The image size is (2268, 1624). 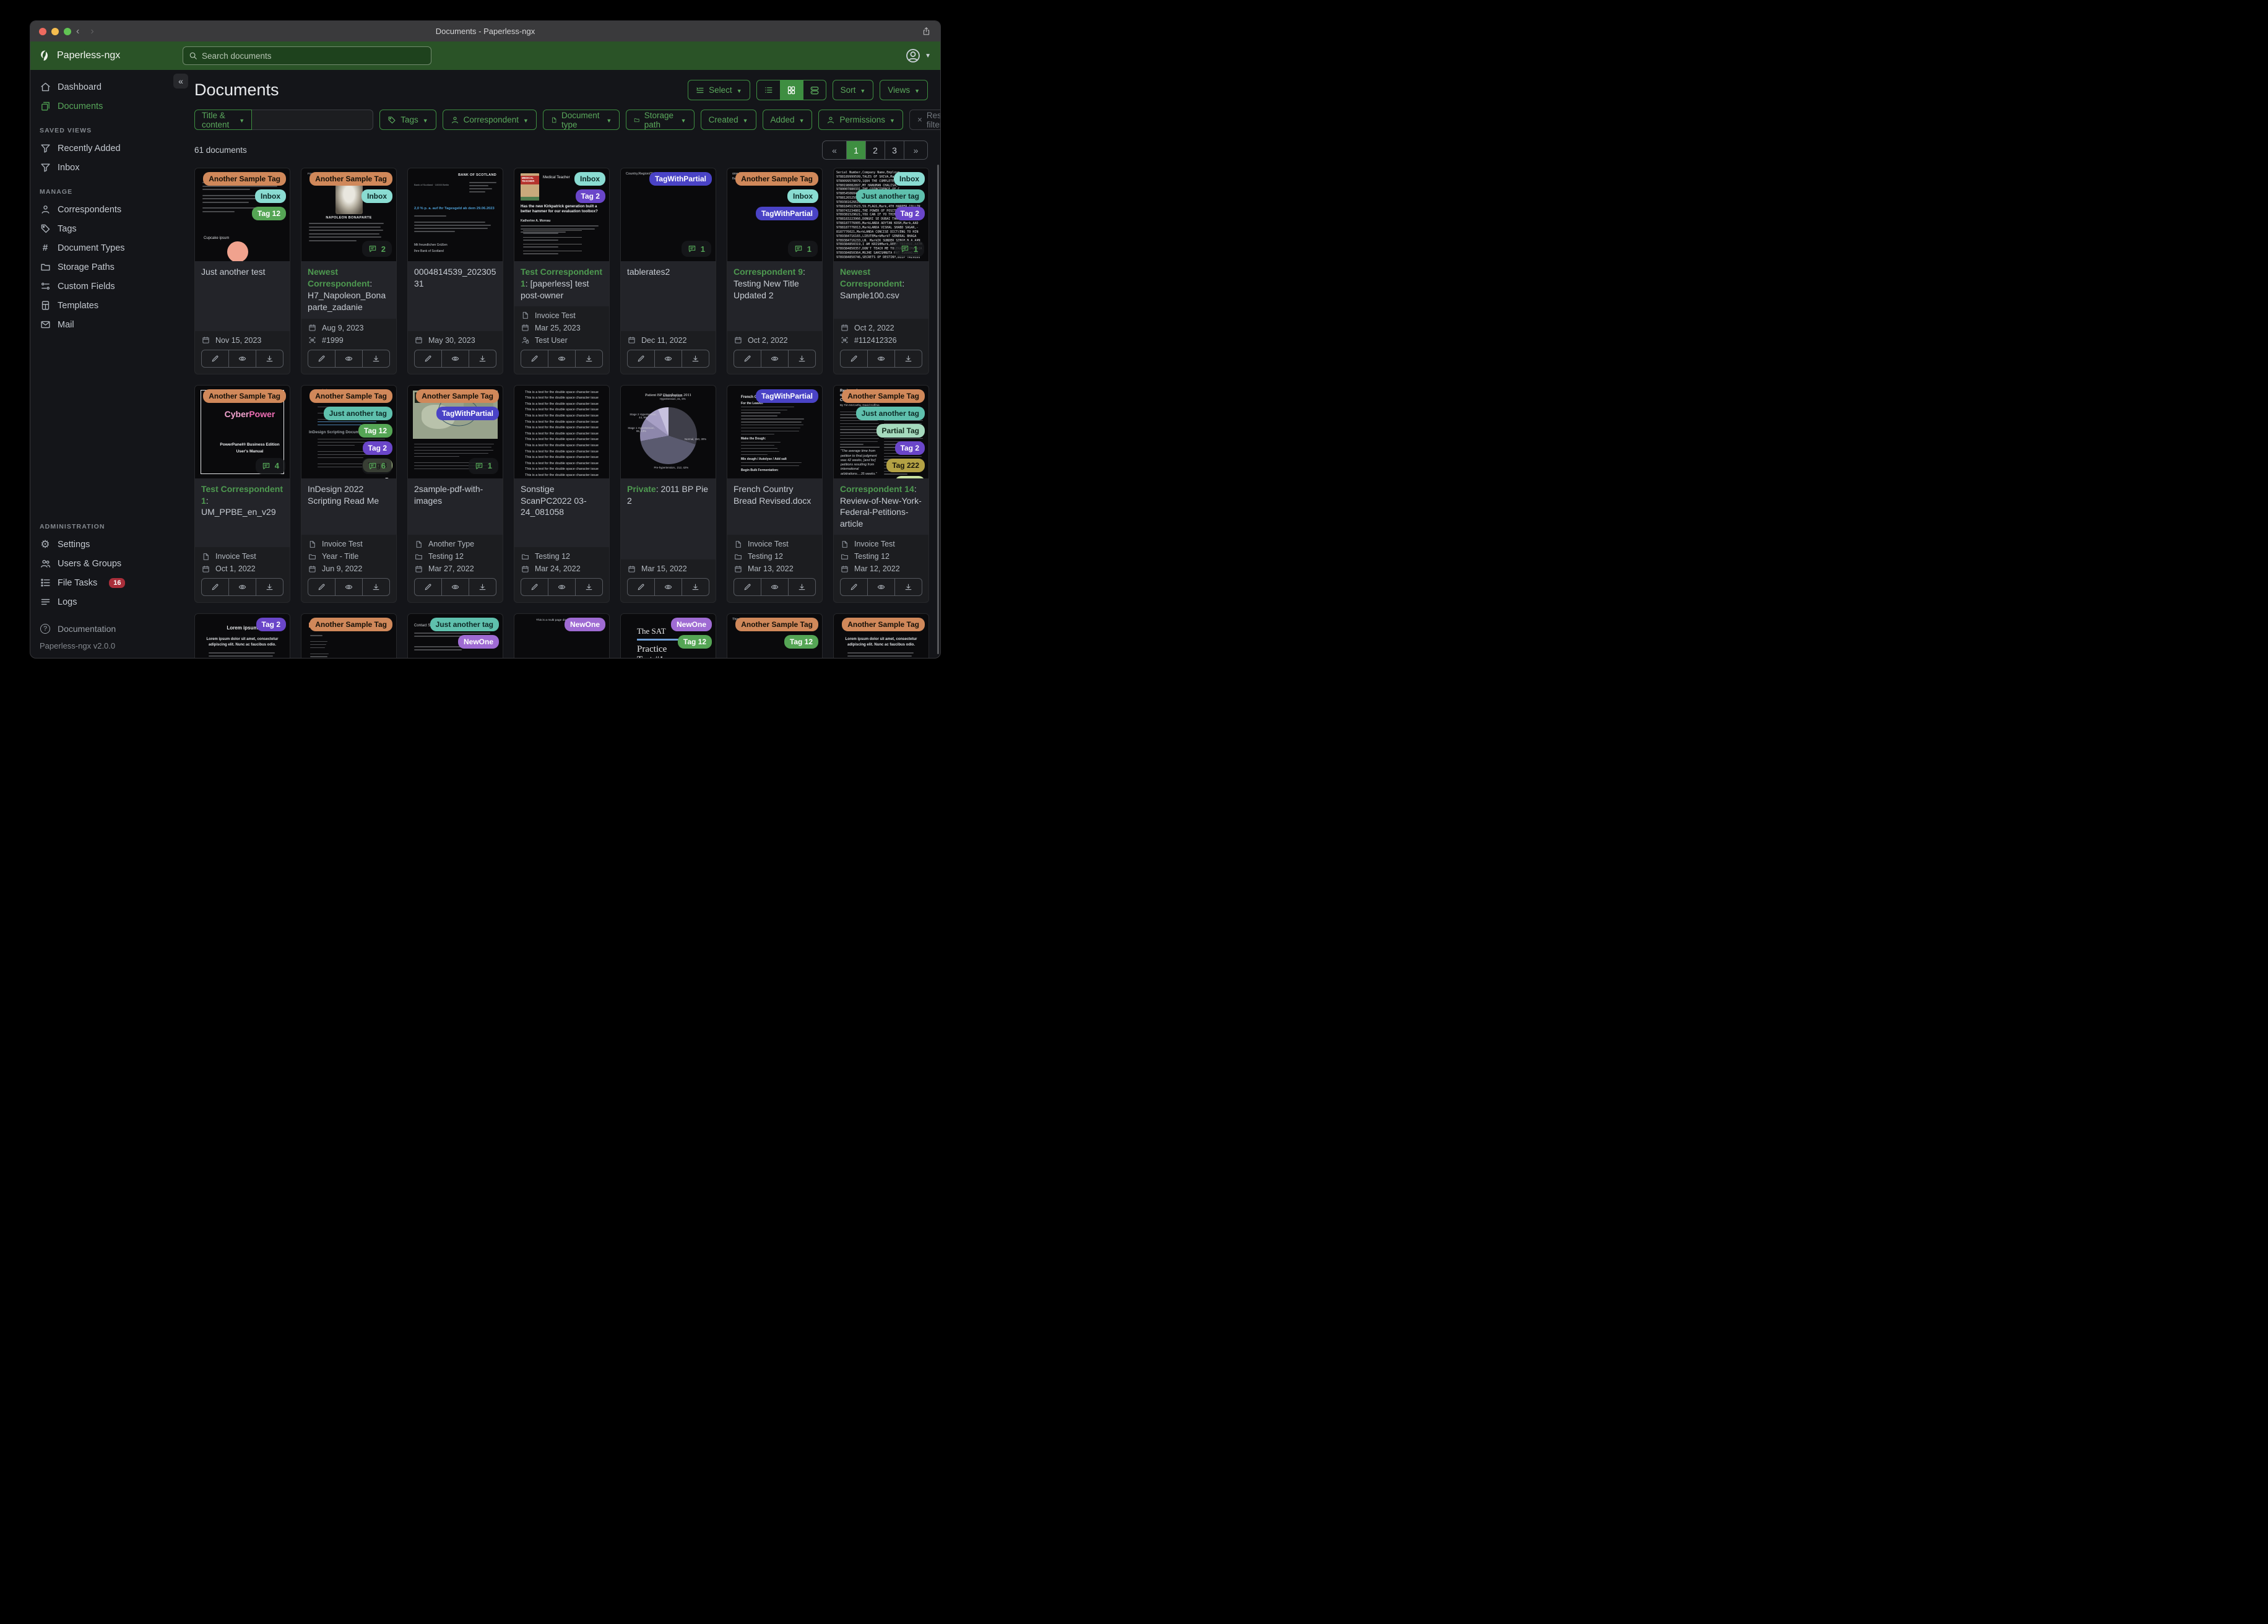 What do you see at coordinates (313, 56) in the screenshot?
I see `search-input` at bounding box center [313, 56].